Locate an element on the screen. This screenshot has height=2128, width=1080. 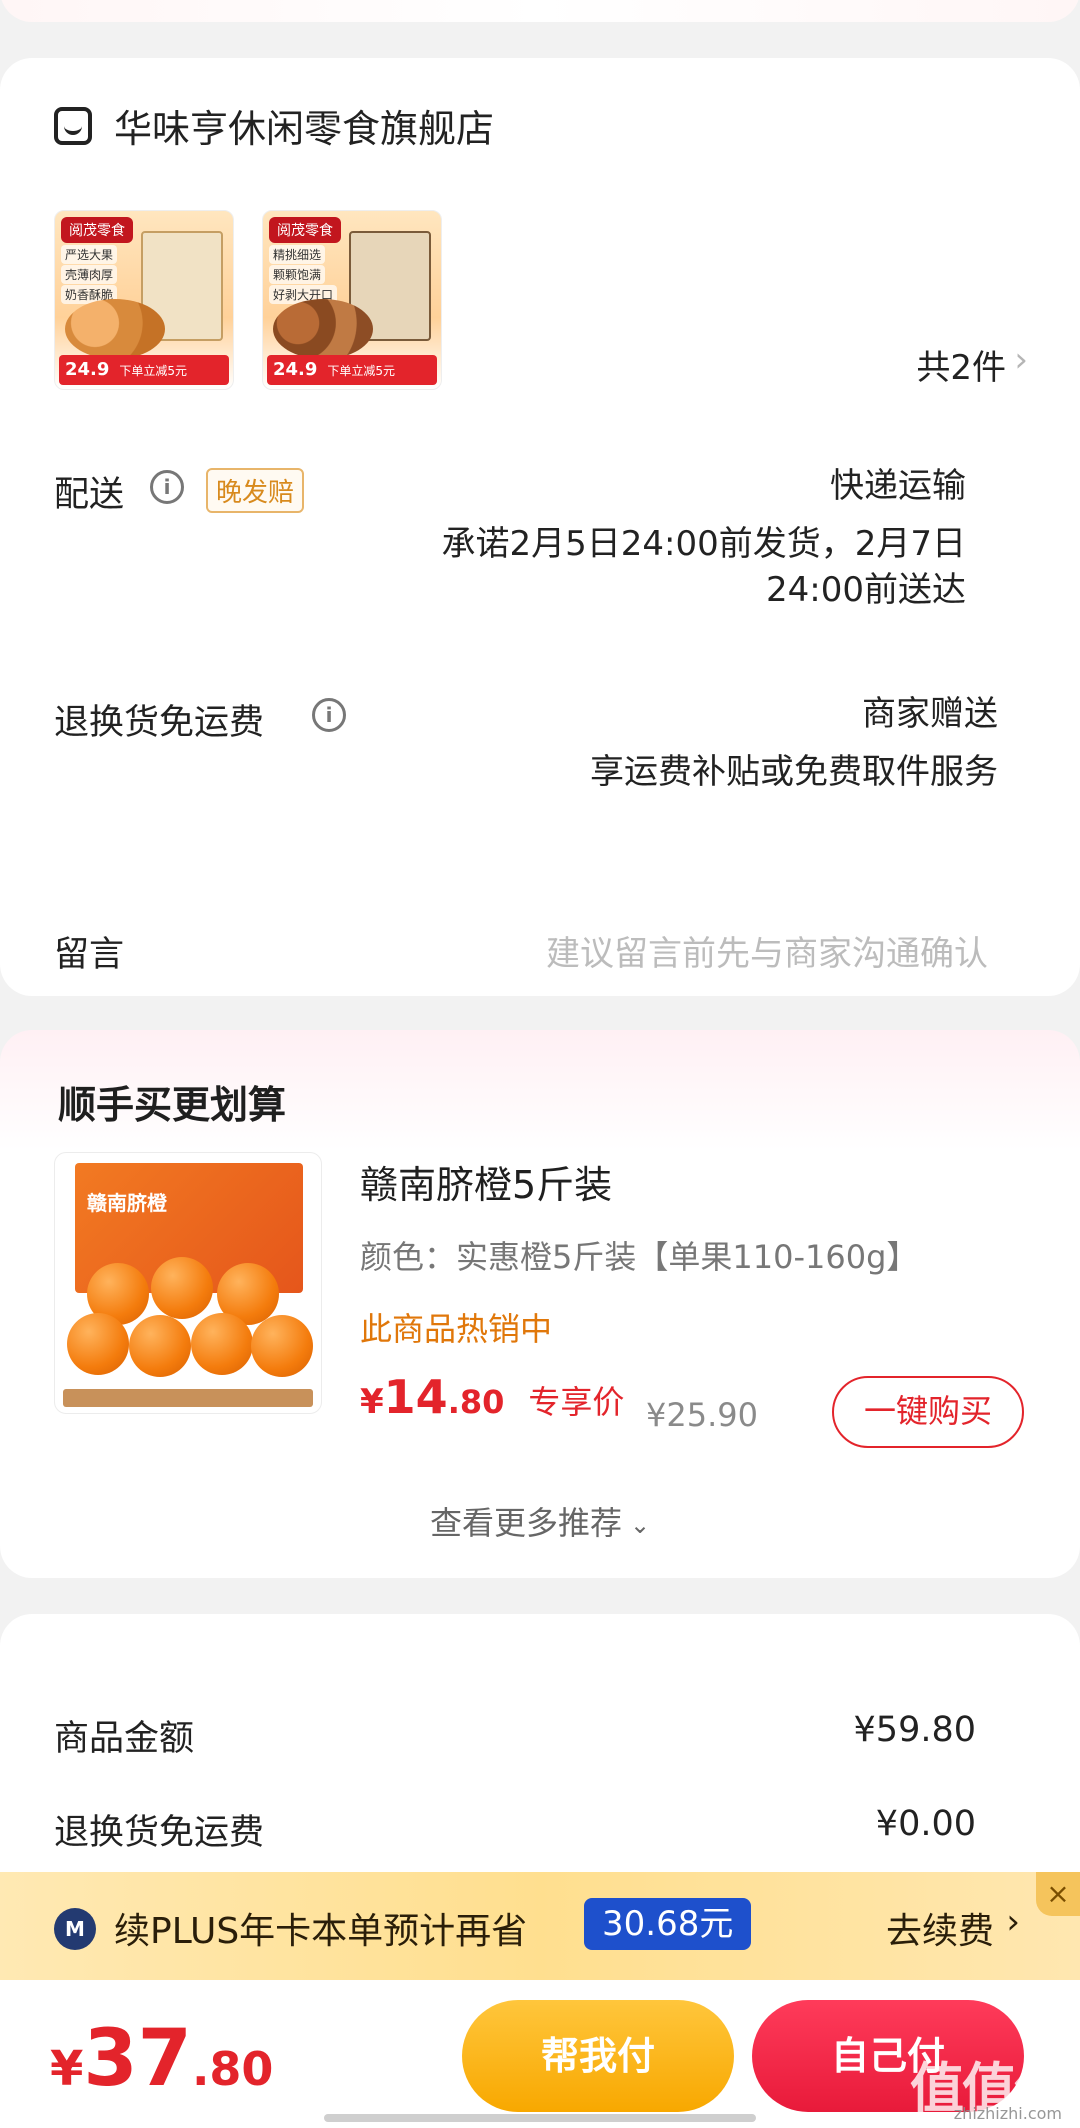
box-label: 赣南脐橙 is located at coordinates (127, 1203).